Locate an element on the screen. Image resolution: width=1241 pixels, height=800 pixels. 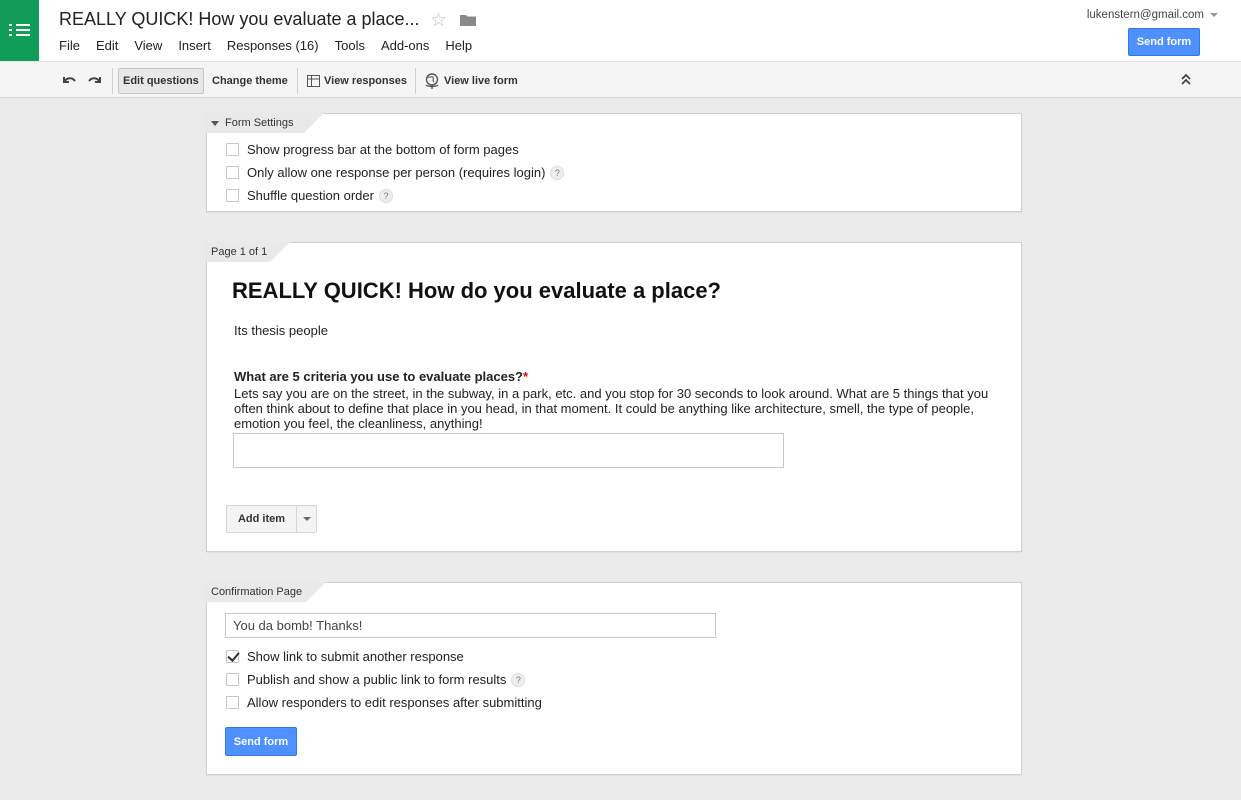
menu-help: Help is located at coordinates (458, 45).